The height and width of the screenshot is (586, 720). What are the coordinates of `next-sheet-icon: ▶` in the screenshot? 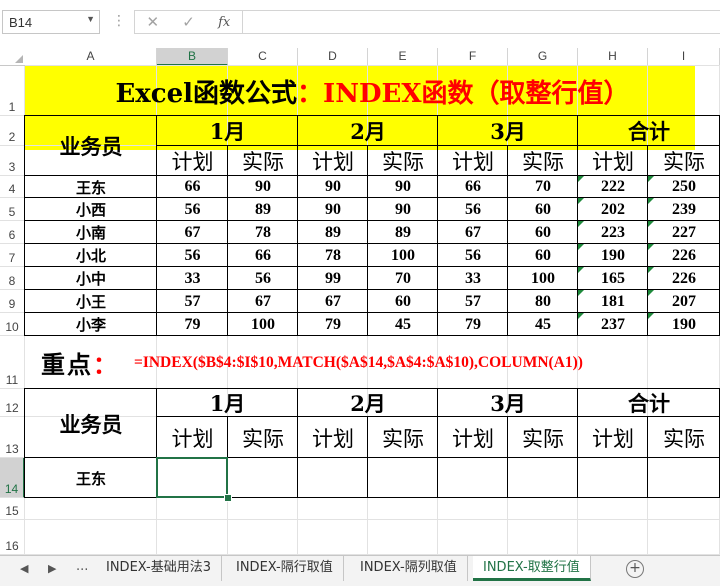 It's located at (52, 568).